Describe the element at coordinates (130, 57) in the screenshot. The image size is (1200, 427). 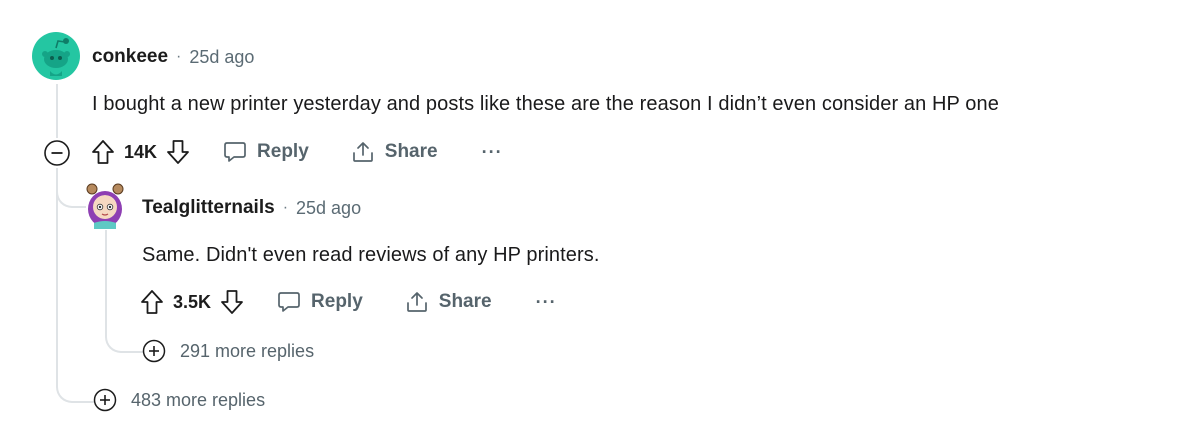
I see `comment-author: conkeee` at that location.